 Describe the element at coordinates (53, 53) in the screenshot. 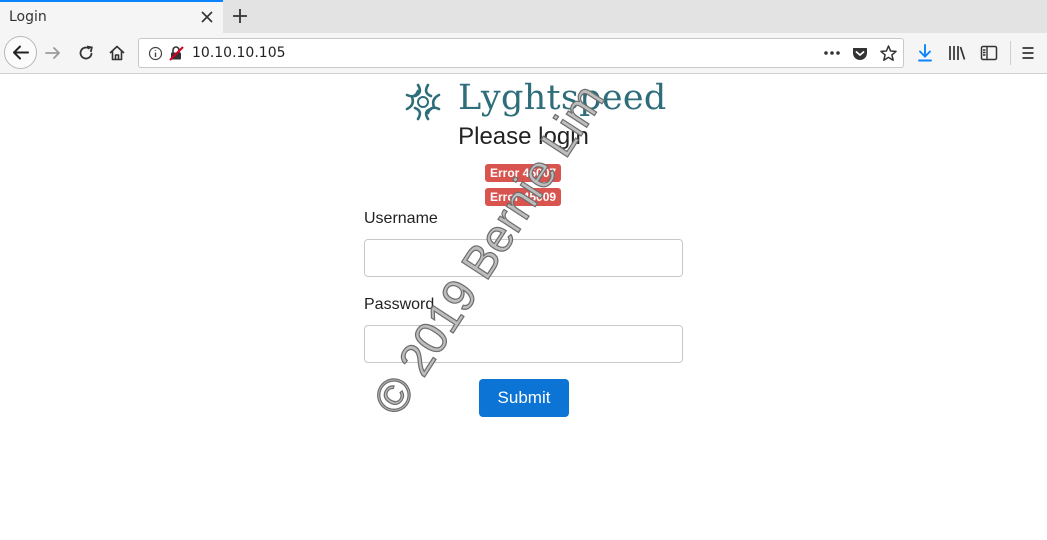

I see `forward-arrow-icon` at that location.